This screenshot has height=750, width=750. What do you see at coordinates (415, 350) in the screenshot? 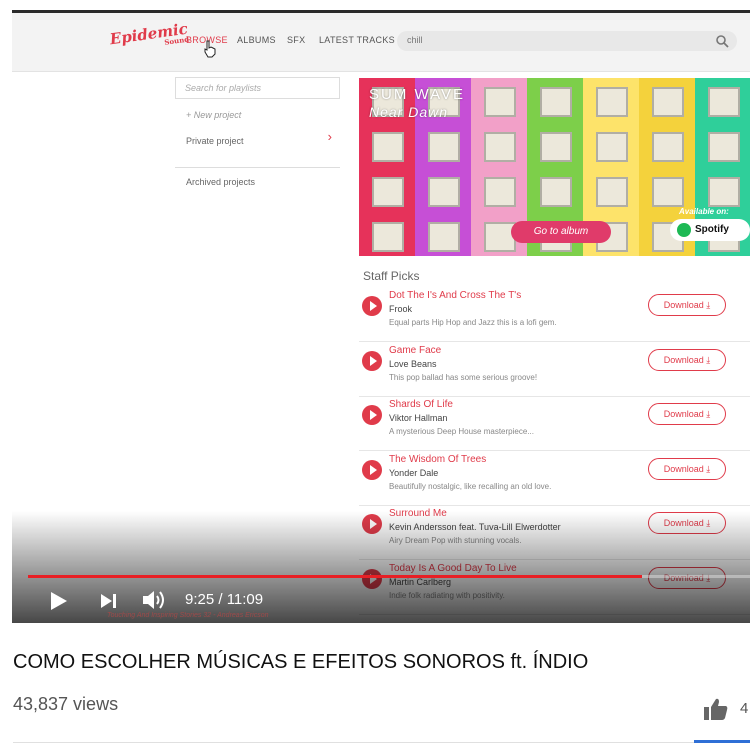
I see `track-title: Game Face` at bounding box center [415, 350].